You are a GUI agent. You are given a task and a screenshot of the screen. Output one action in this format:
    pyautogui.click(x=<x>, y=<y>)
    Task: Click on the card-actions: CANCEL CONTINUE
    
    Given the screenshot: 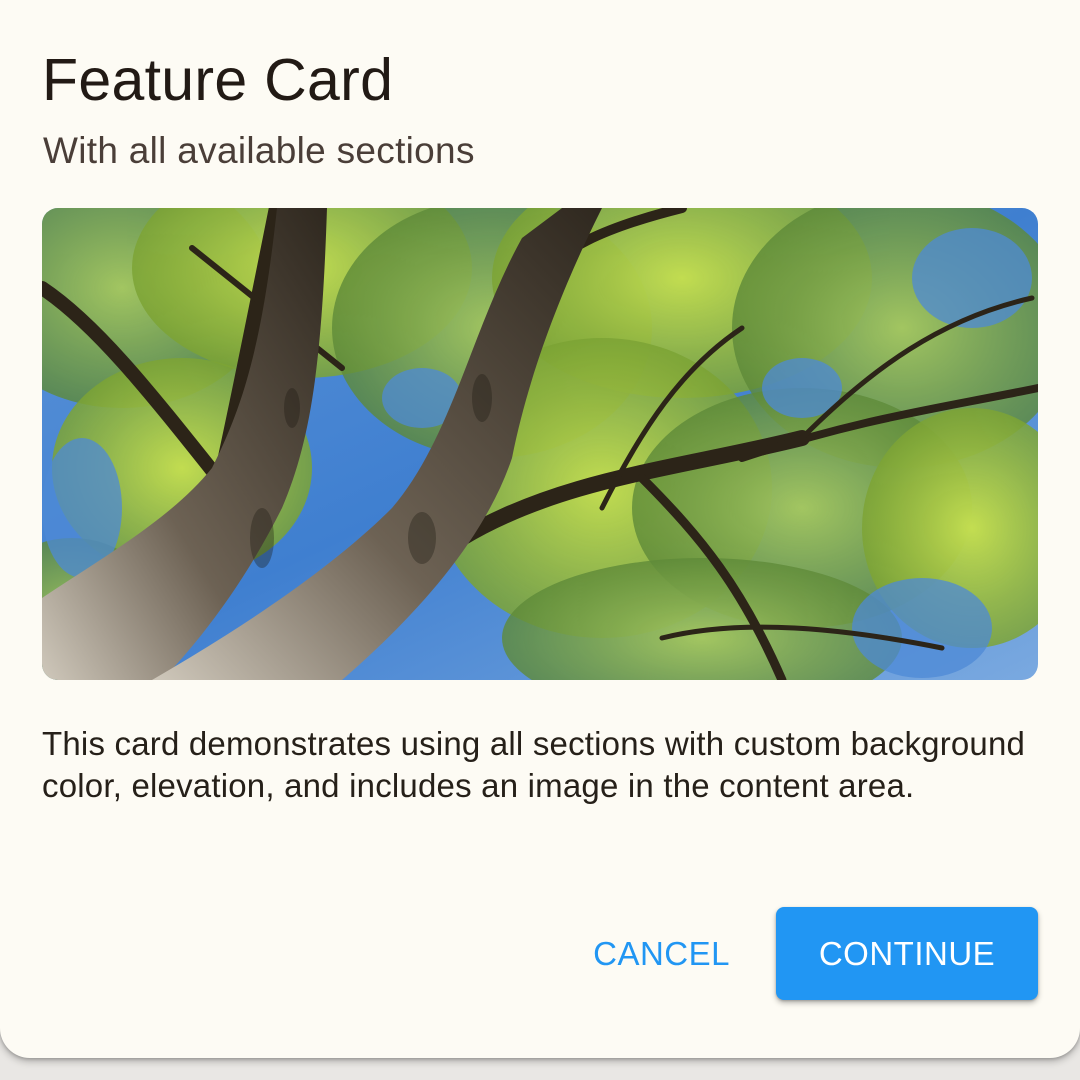 What is the action you would take?
    pyautogui.click(x=805, y=953)
    